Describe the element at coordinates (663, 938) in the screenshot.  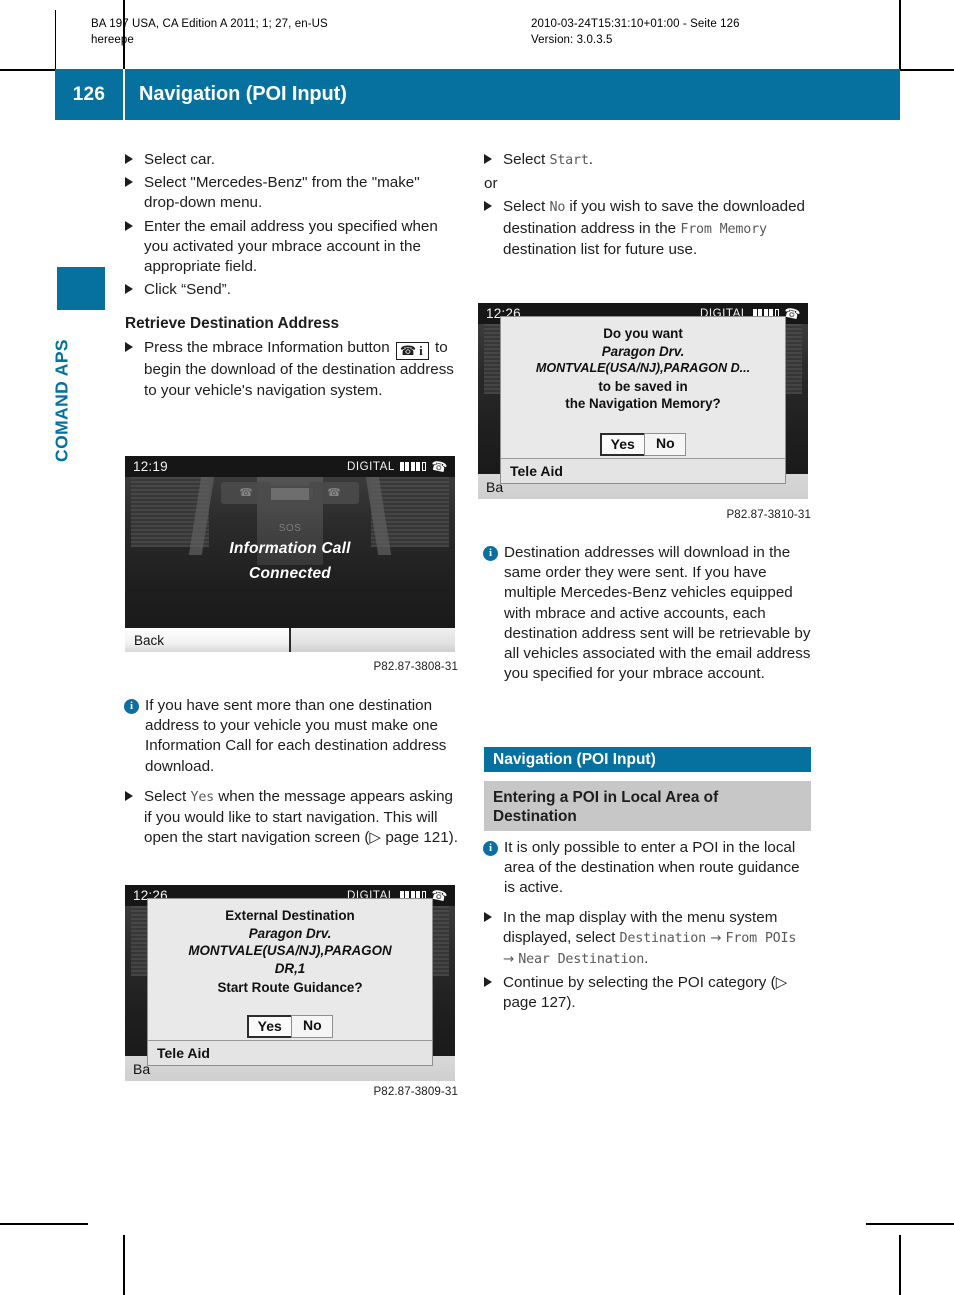
I see `ui-code-destination: Destination` at that location.